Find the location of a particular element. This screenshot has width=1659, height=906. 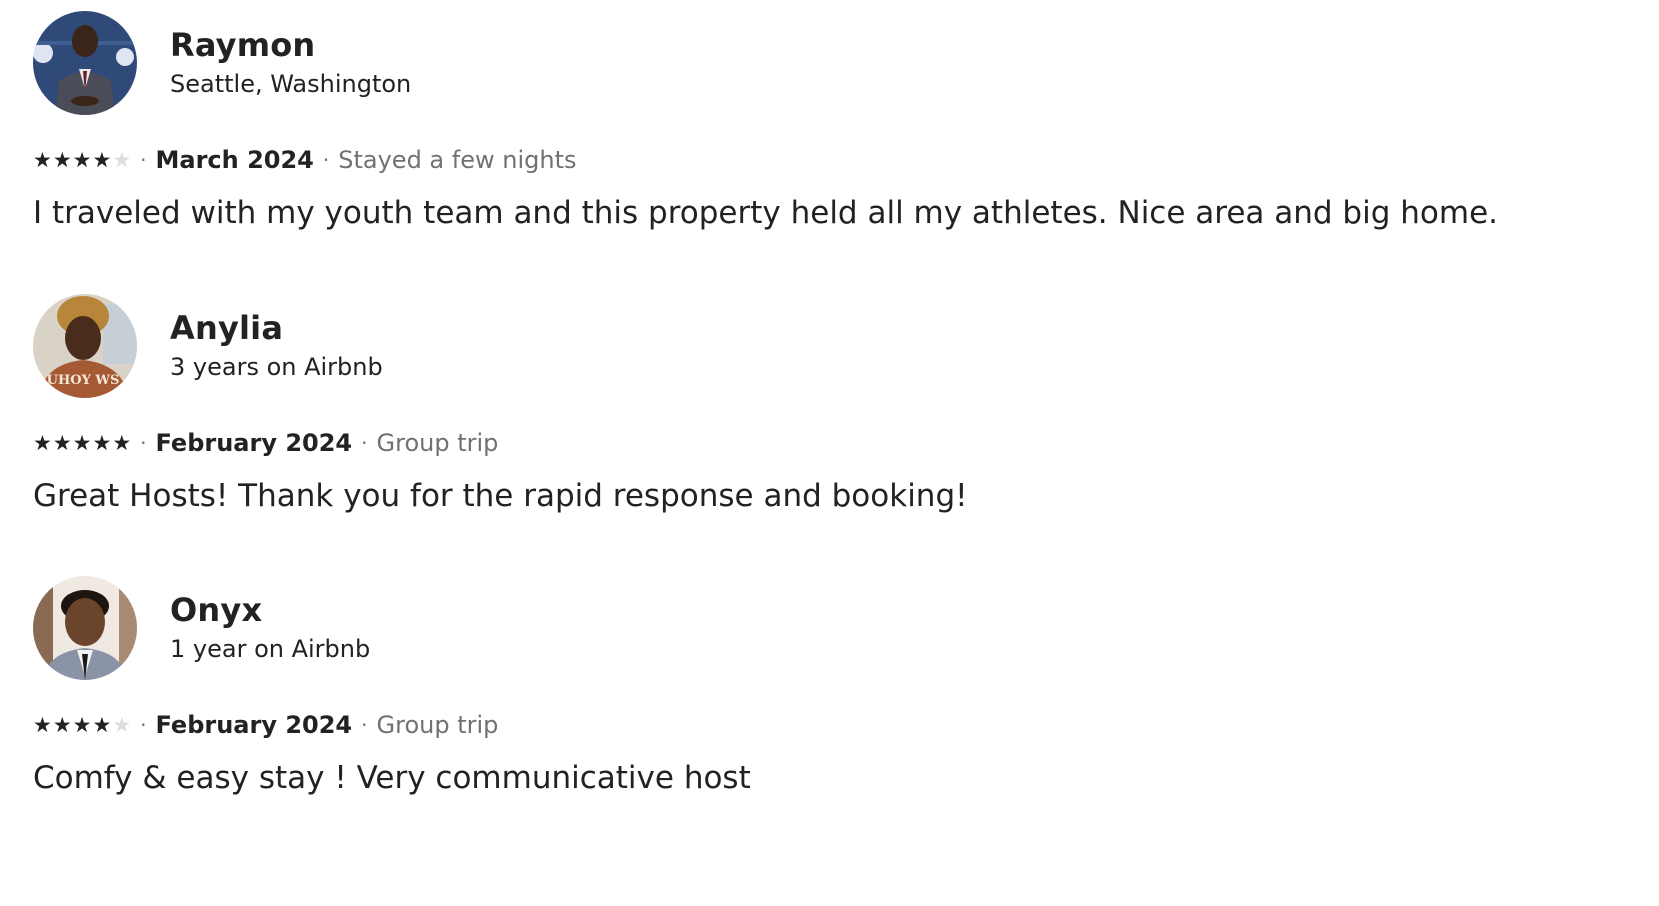

reviewer-name: Onyx is located at coordinates (270, 610).